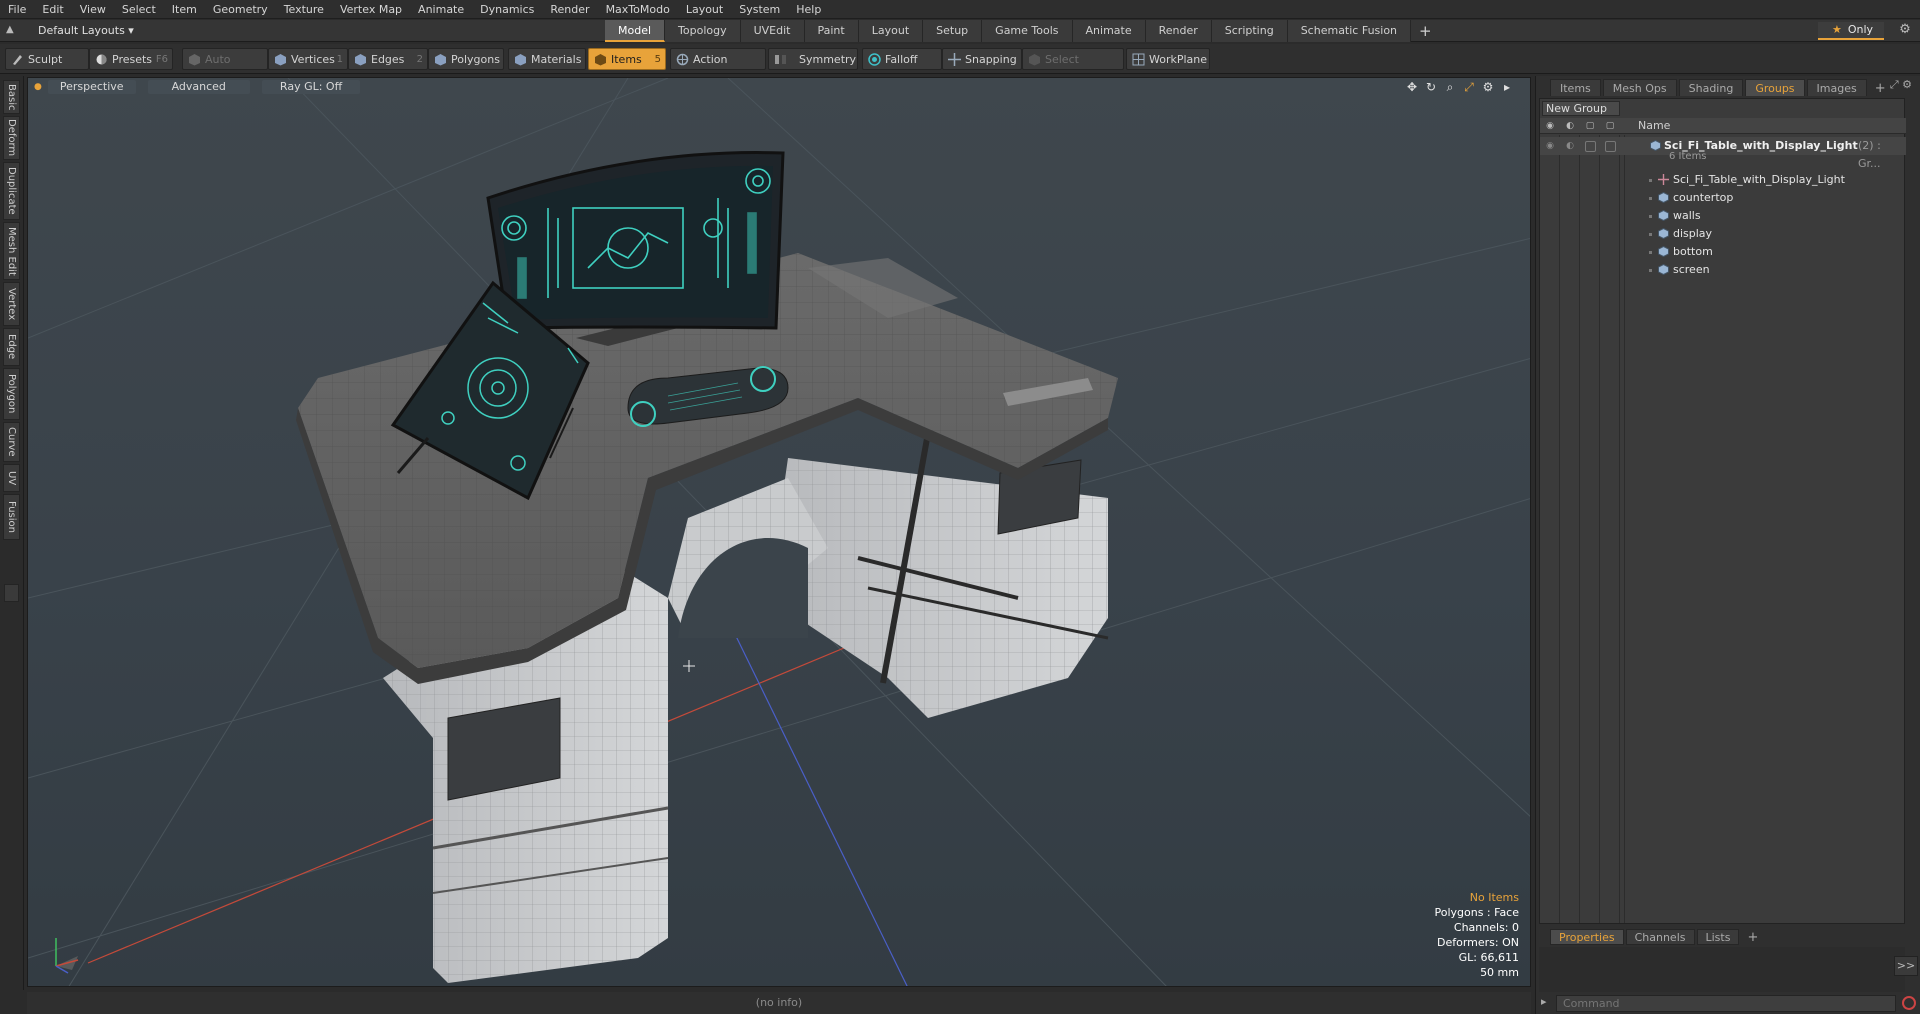  What do you see at coordinates (1581, 108) in the screenshot?
I see `new-group-button: New Group` at bounding box center [1581, 108].